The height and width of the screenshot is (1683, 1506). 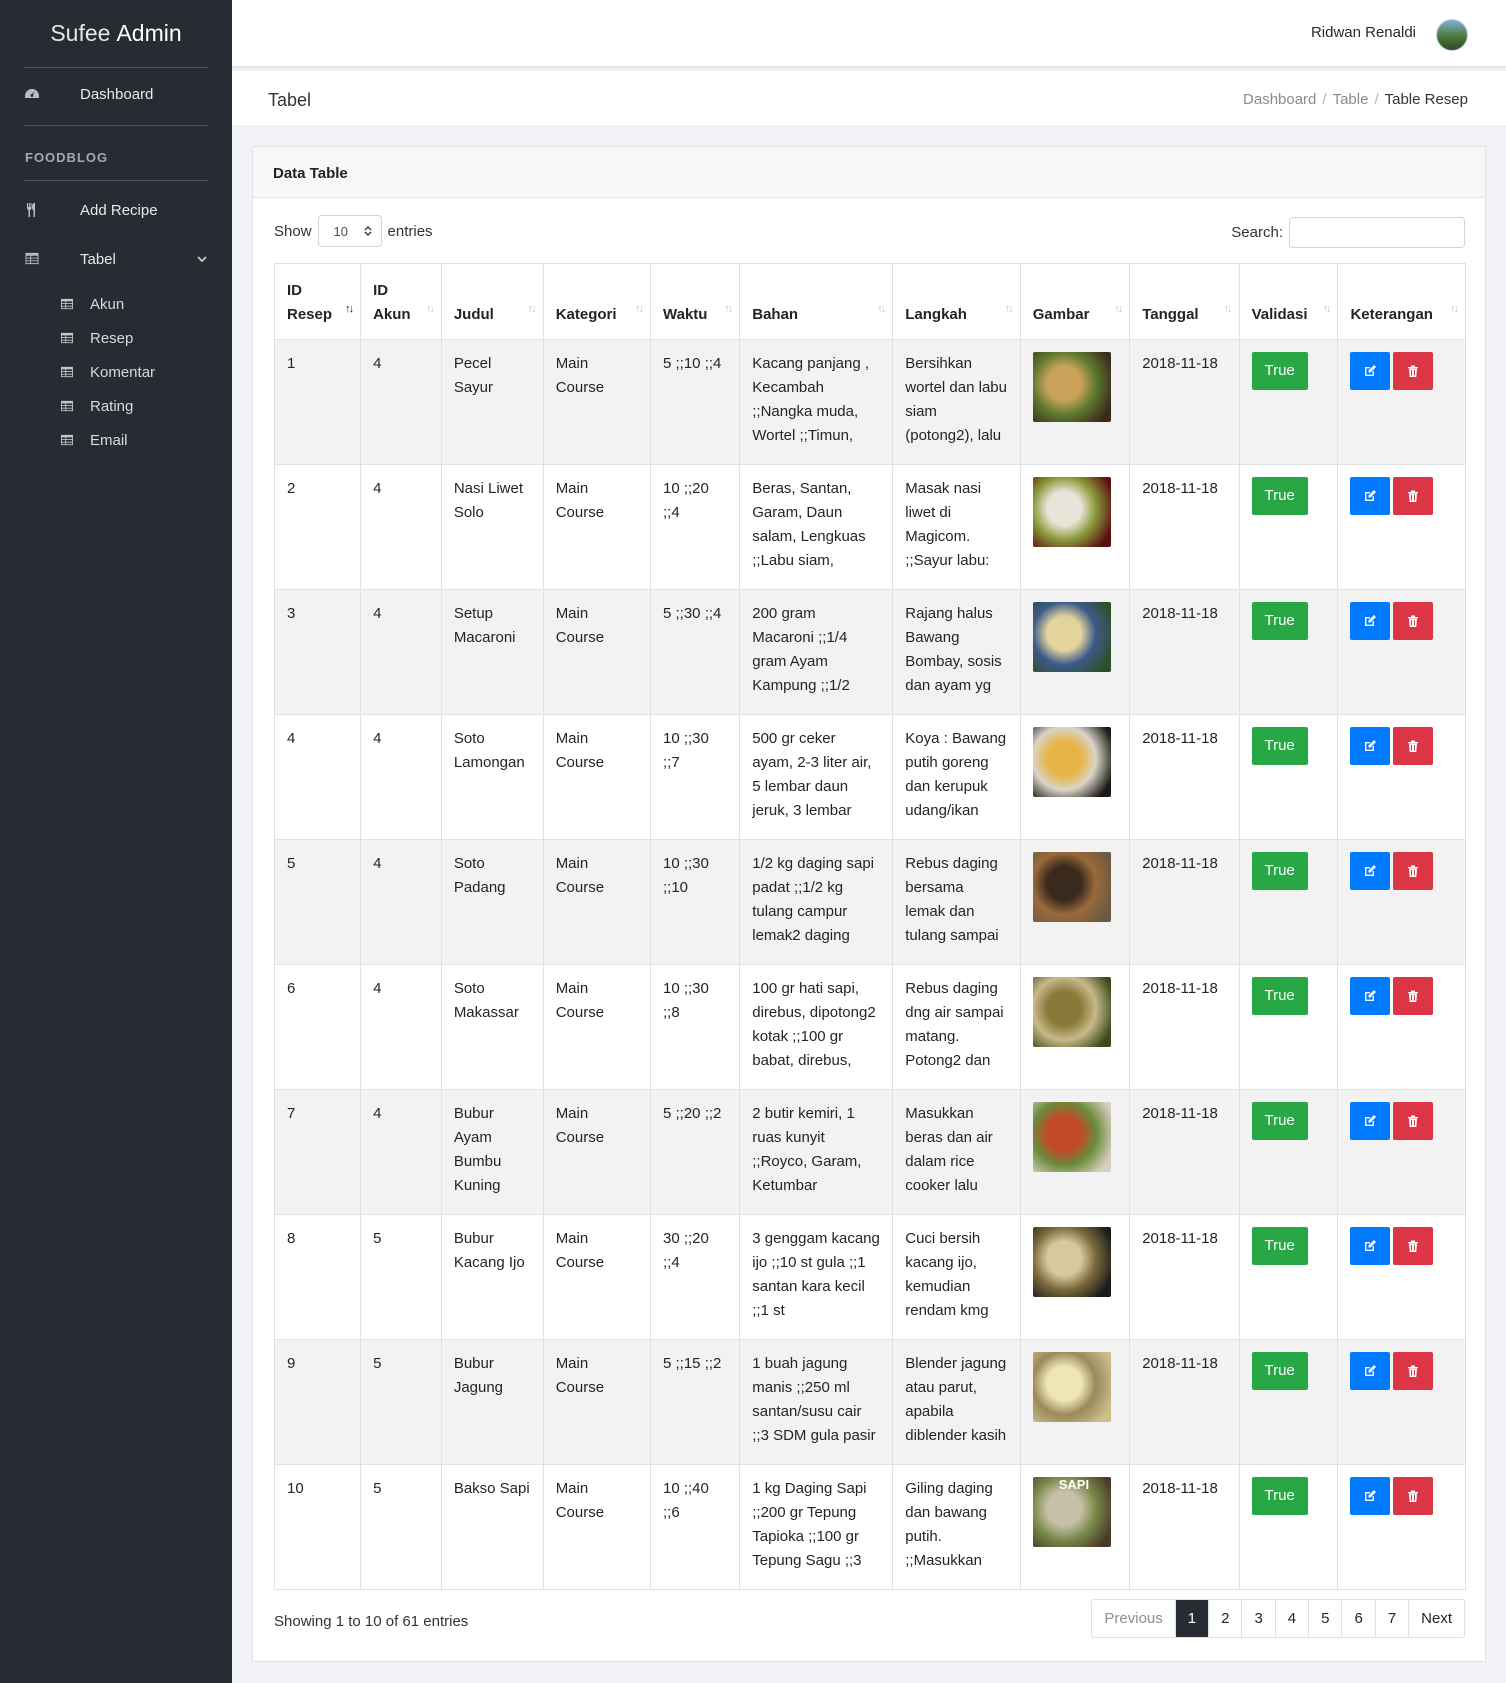 What do you see at coordinates (1391, 1618) in the screenshot?
I see `page-button-7: 7` at bounding box center [1391, 1618].